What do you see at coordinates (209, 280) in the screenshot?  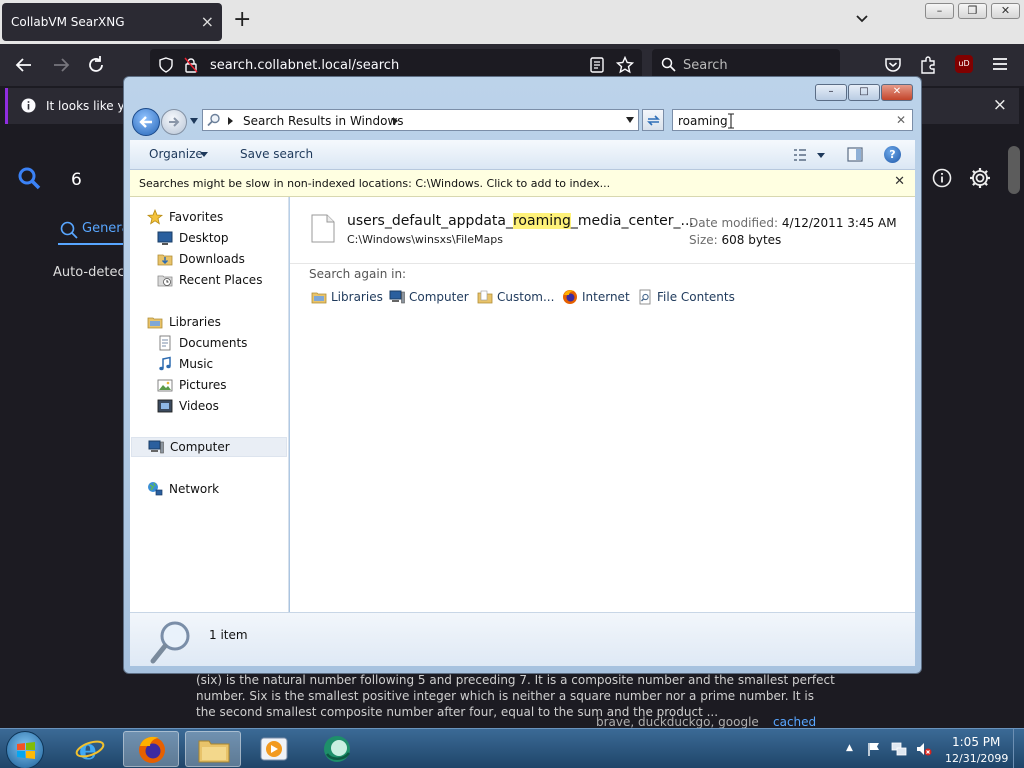 I see `nav-recent-places: Recent Places` at bounding box center [209, 280].